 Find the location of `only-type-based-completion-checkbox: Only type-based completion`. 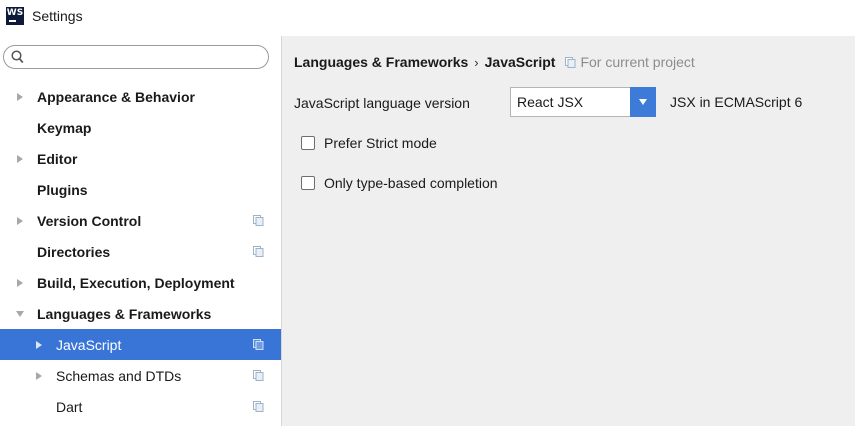

only-type-based-completion-checkbox: Only type-based completion is located at coordinates (399, 183).